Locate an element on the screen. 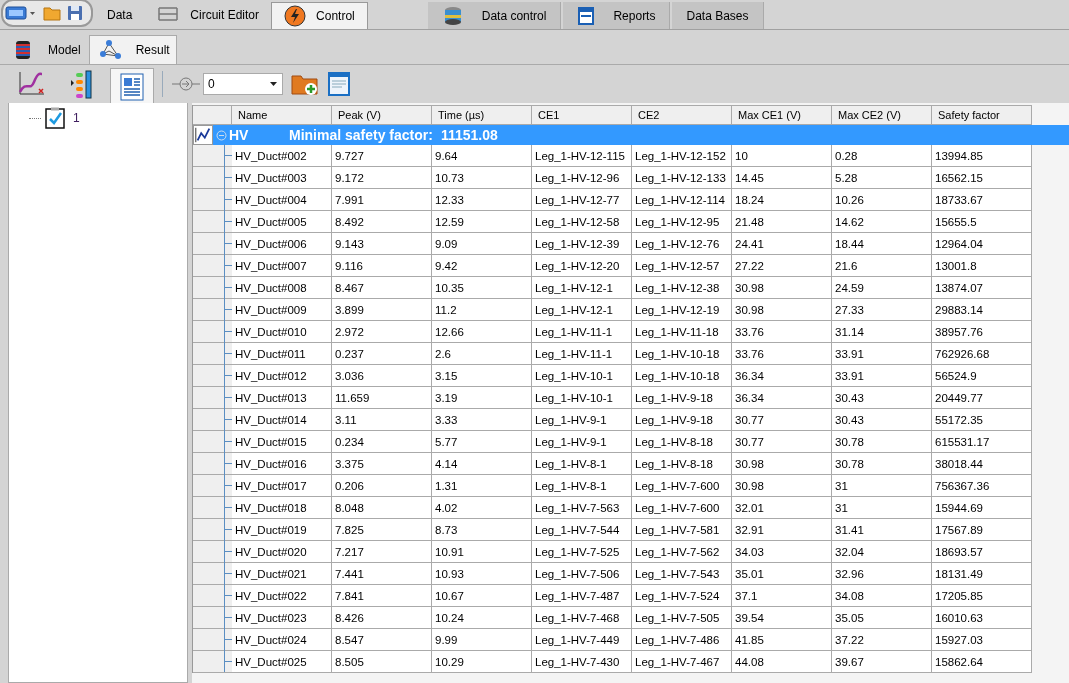 This screenshot has height=683, width=1069. tab: Data is located at coordinates (120, 14).